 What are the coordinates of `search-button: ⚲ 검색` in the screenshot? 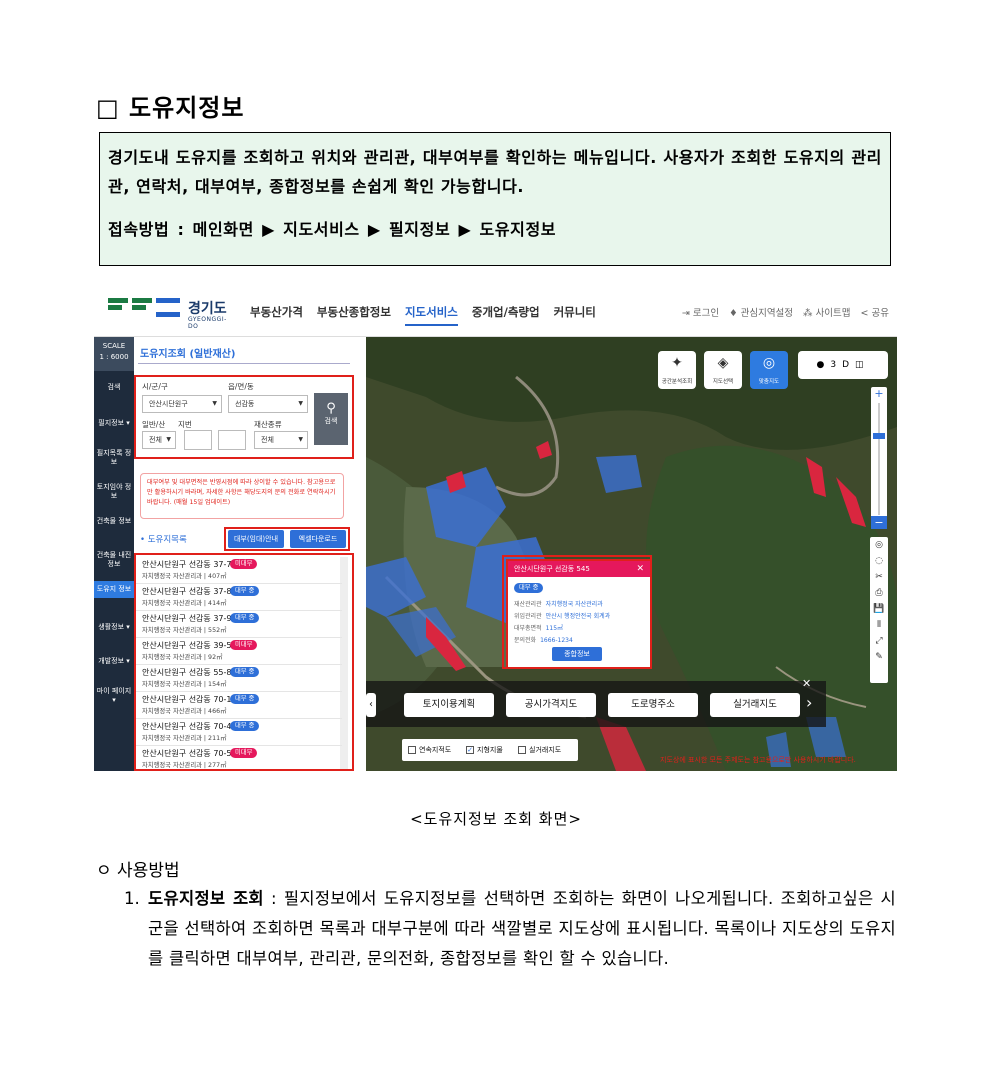 It's located at (331, 419).